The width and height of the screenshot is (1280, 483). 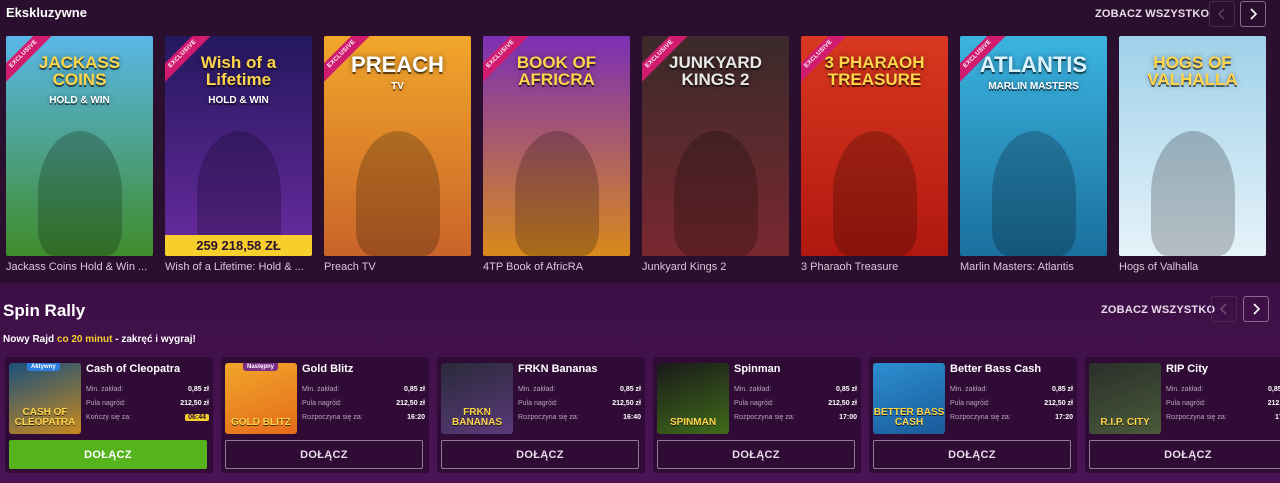 What do you see at coordinates (556, 146) in the screenshot?
I see `game-tile: BOOK OF AFRICRA EXCLUSIVE` at bounding box center [556, 146].